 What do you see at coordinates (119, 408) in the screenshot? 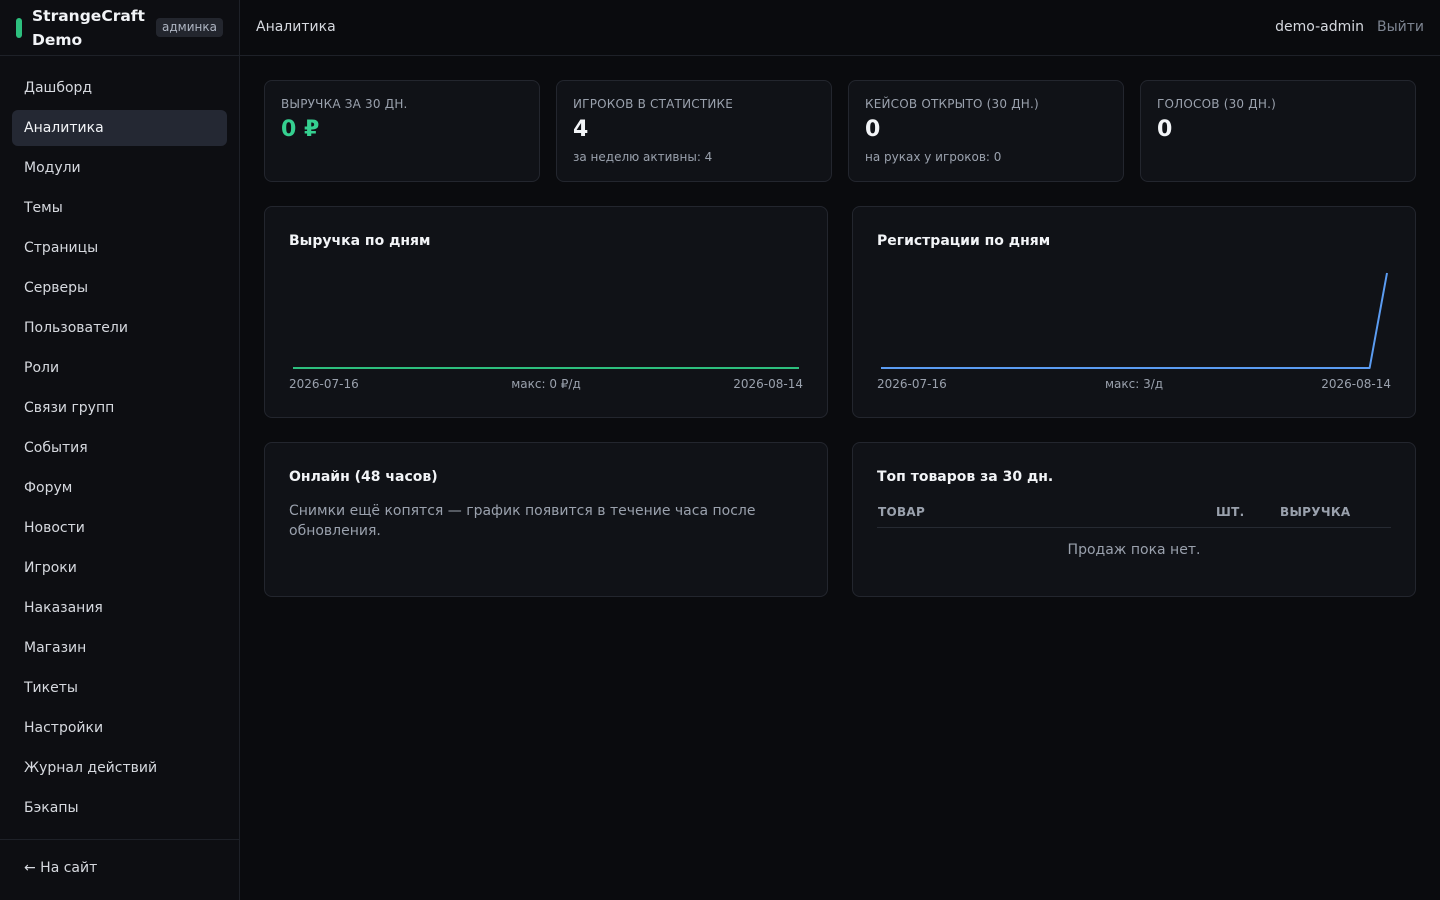
I see `sidebar-item: Связи групп` at bounding box center [119, 408].